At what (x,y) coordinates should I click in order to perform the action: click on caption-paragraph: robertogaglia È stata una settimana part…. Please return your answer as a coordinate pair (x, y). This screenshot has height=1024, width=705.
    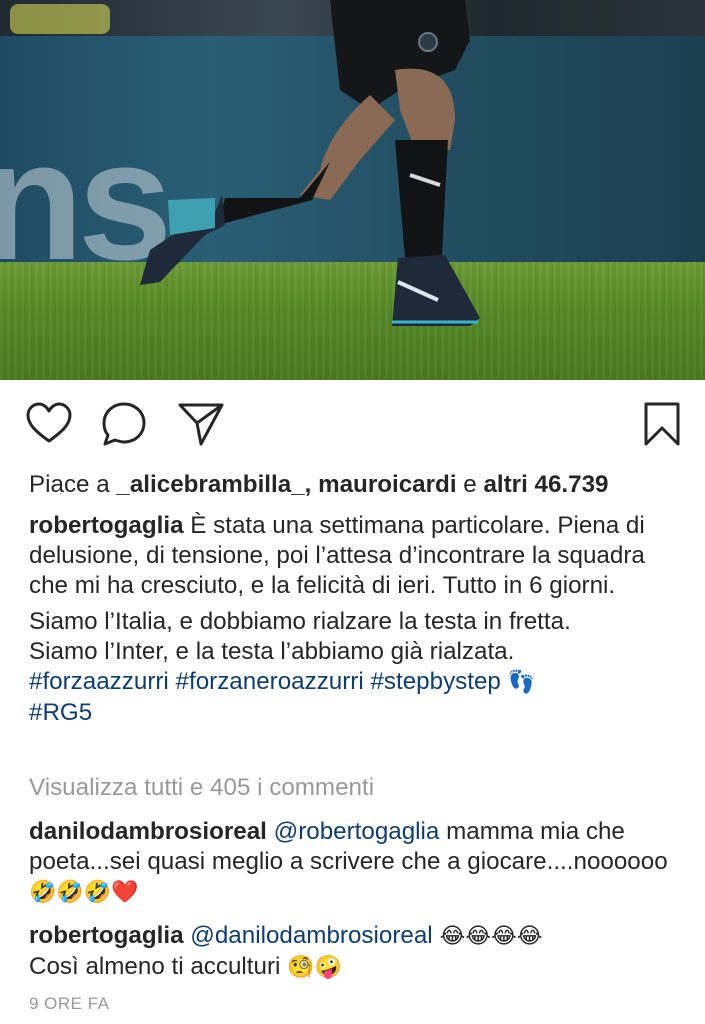
    Looking at the image, I should click on (359, 556).